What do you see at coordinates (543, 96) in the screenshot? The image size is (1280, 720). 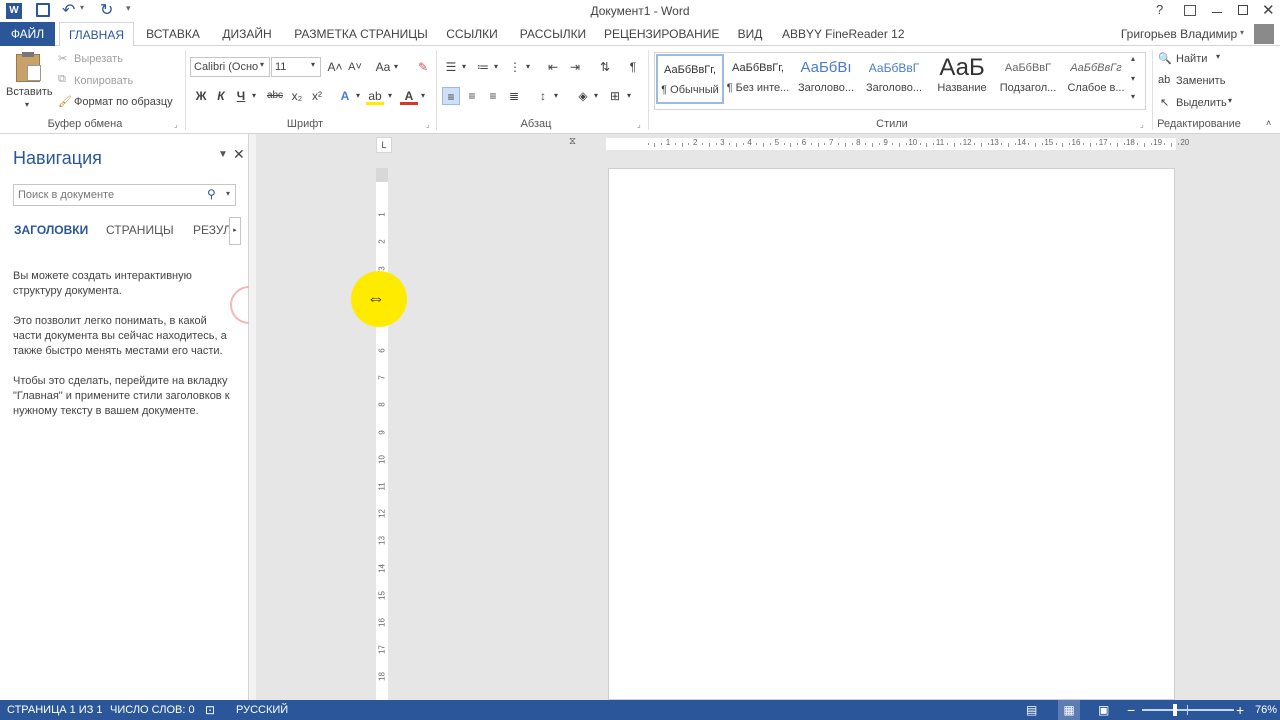 I see `line-spacing-icon: ↕` at bounding box center [543, 96].